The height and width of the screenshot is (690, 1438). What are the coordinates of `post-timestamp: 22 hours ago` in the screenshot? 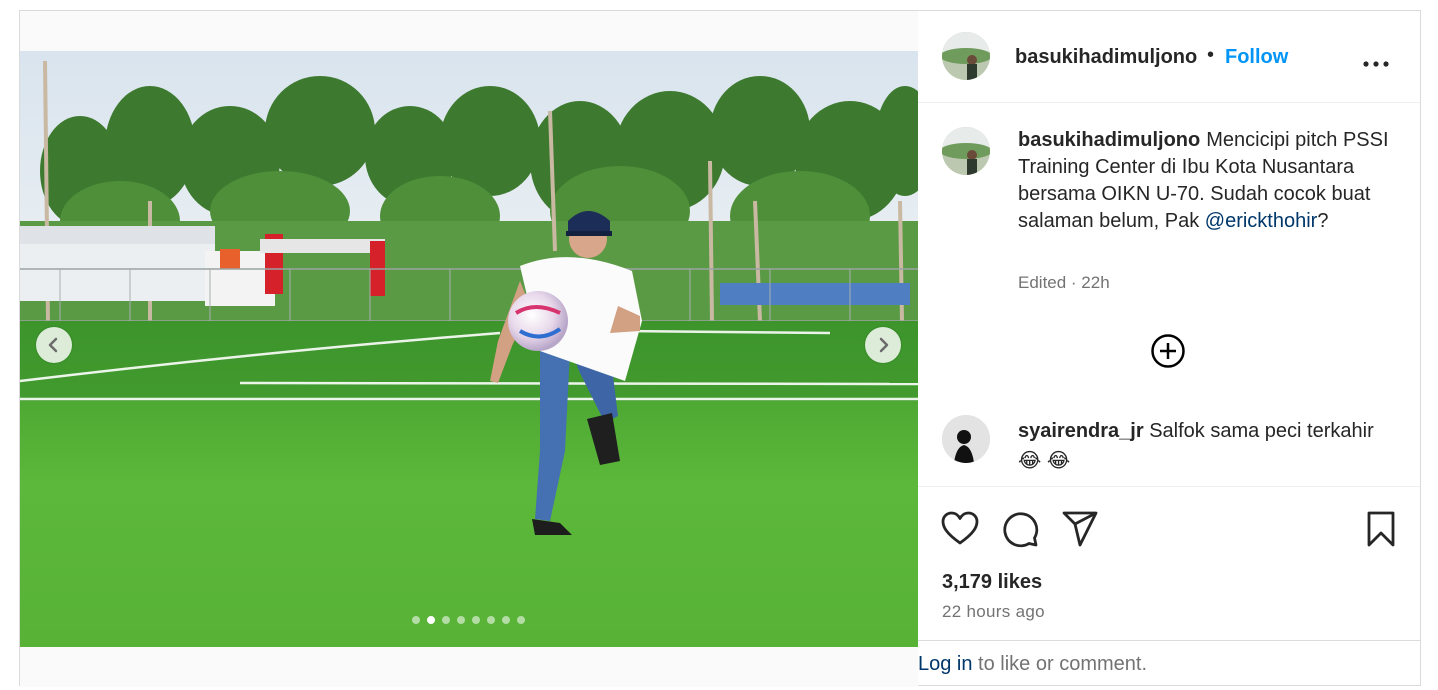 It's located at (993, 611).